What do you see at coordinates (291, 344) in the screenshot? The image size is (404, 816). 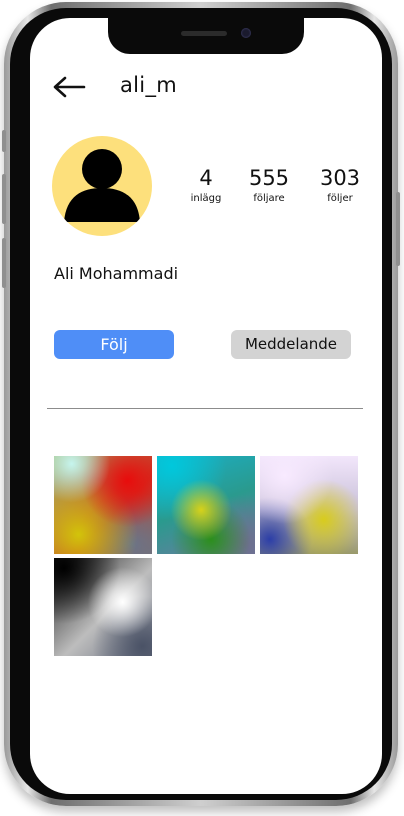 I see `message-button: Meddelande` at bounding box center [291, 344].